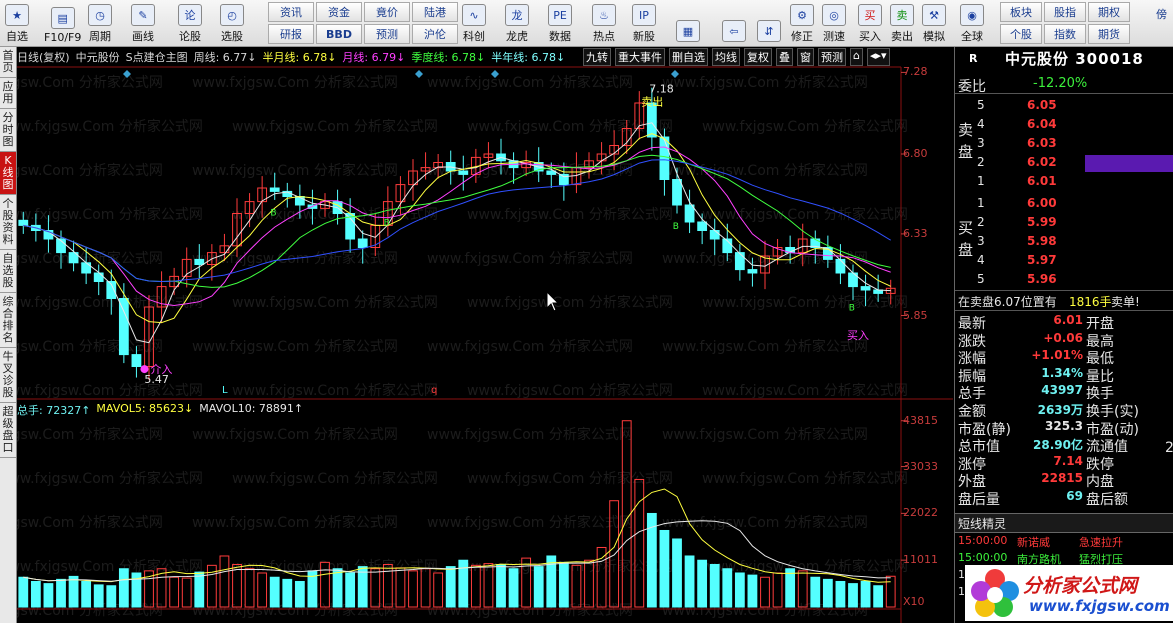 The height and width of the screenshot is (623, 1173). I want to click on grid-btn-4: 研报, so click(291, 34).